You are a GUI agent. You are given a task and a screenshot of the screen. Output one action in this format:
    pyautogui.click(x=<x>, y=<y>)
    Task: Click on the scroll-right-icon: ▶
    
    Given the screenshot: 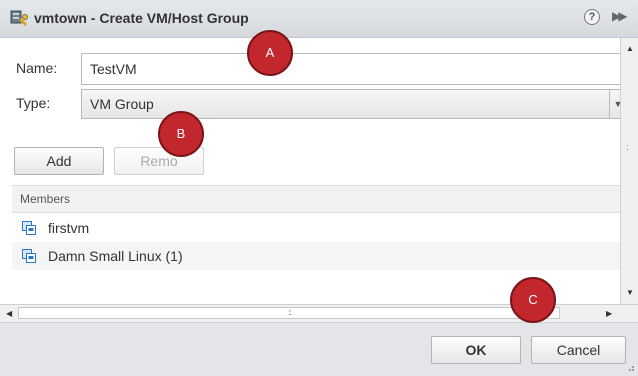 What is the action you would take?
    pyautogui.click(x=609, y=313)
    